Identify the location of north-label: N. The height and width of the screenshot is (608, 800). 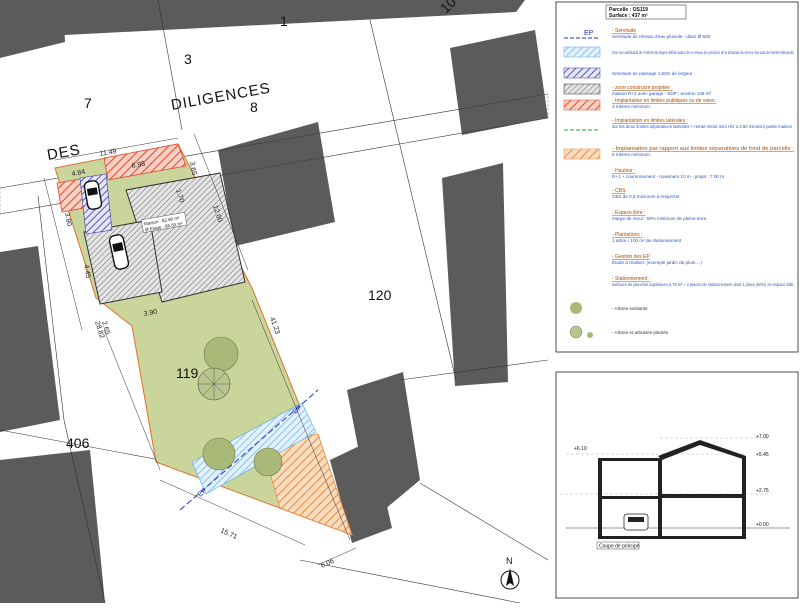
(509, 561).